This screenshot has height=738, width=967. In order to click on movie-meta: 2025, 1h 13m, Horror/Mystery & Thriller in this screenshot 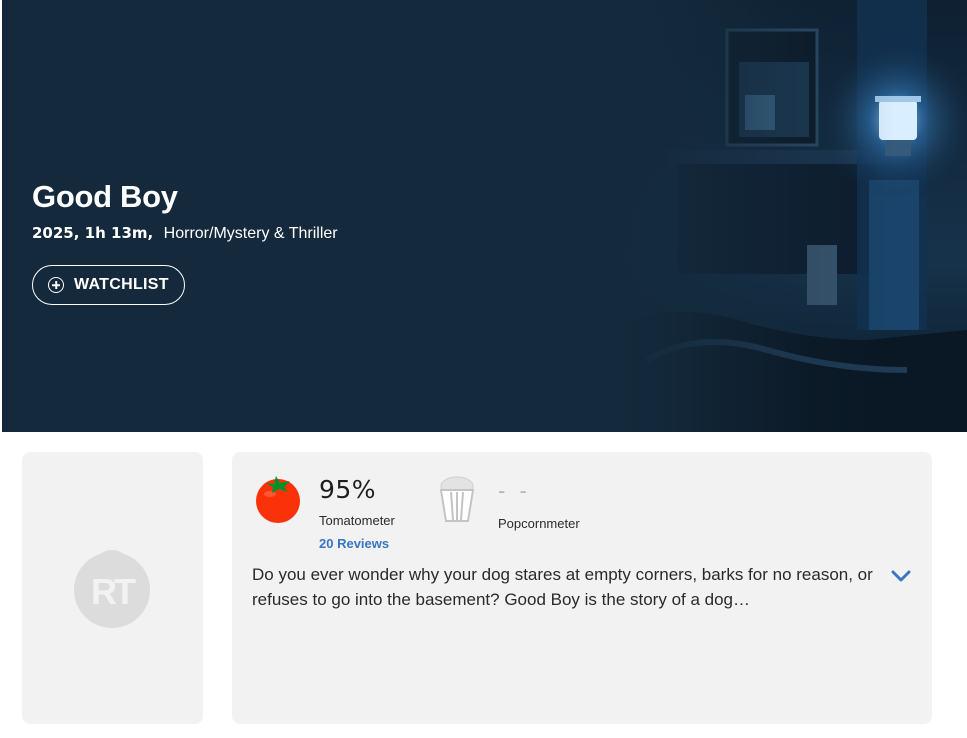, I will do `click(185, 233)`.